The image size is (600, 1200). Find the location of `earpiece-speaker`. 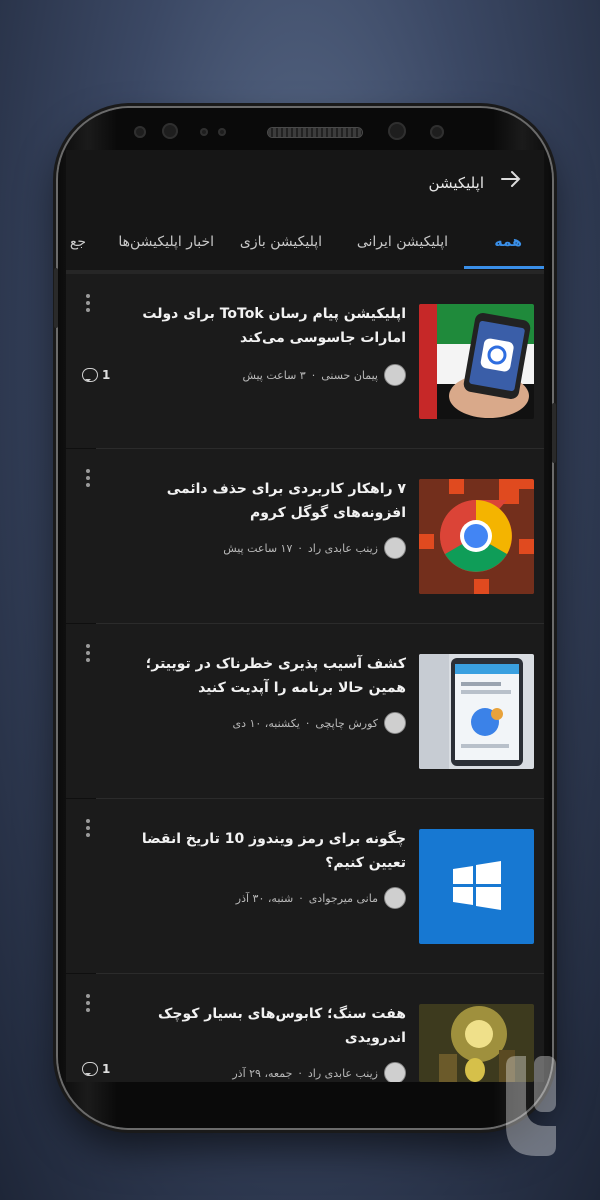

earpiece-speaker is located at coordinates (315, 132).